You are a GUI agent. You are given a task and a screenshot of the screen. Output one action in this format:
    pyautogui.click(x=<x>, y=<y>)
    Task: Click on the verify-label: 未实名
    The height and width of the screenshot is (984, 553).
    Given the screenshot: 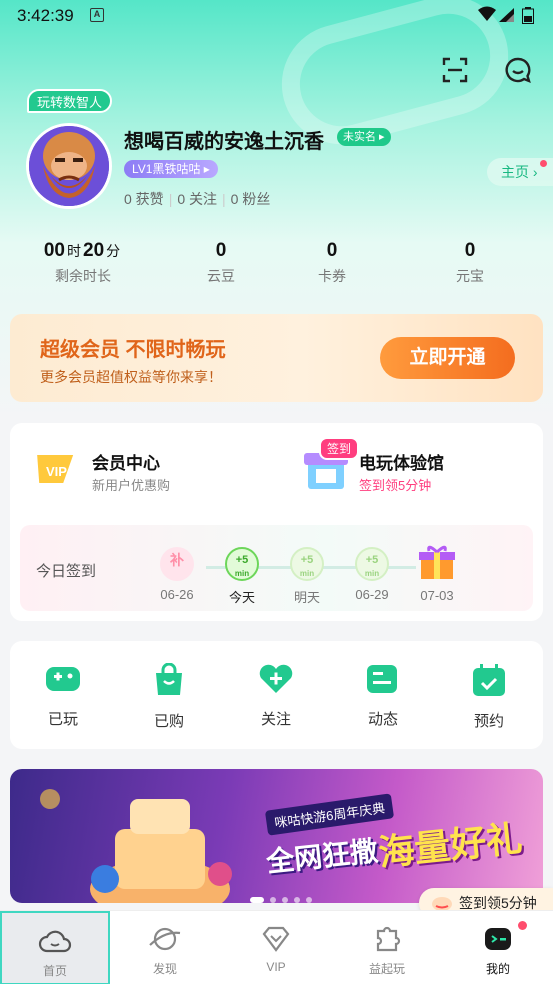 What is the action you would take?
    pyautogui.click(x=359, y=137)
    